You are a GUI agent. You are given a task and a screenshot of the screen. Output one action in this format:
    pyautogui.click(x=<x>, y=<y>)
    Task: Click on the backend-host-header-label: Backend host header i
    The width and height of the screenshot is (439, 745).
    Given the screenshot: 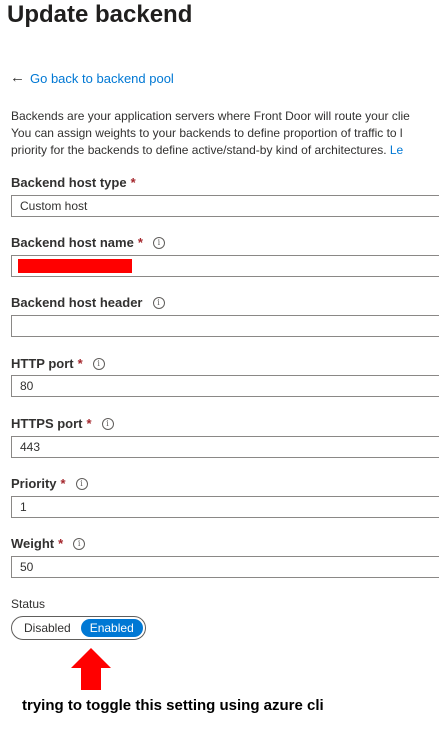 What is the action you would take?
    pyautogui.click(x=88, y=302)
    